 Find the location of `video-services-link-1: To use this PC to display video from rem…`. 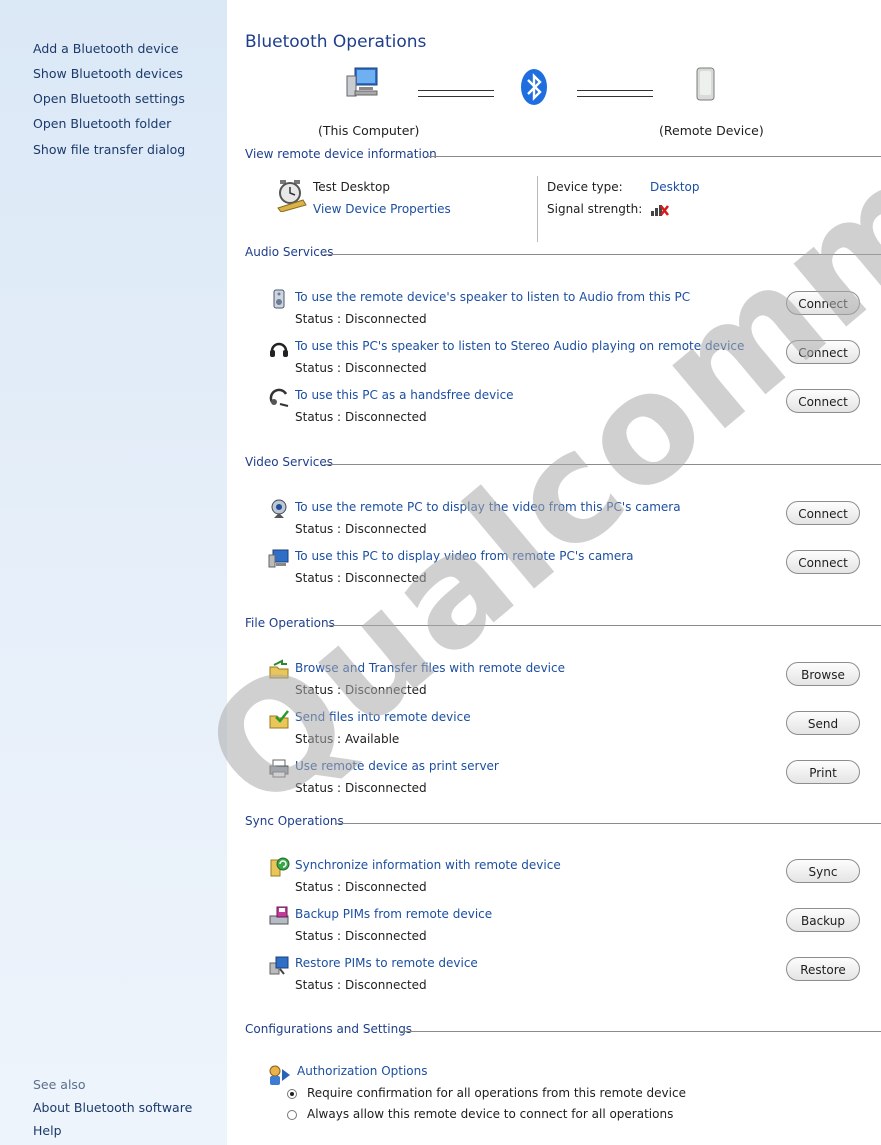

video-services-link-1: To use this PC to display video from rem… is located at coordinates (464, 556).